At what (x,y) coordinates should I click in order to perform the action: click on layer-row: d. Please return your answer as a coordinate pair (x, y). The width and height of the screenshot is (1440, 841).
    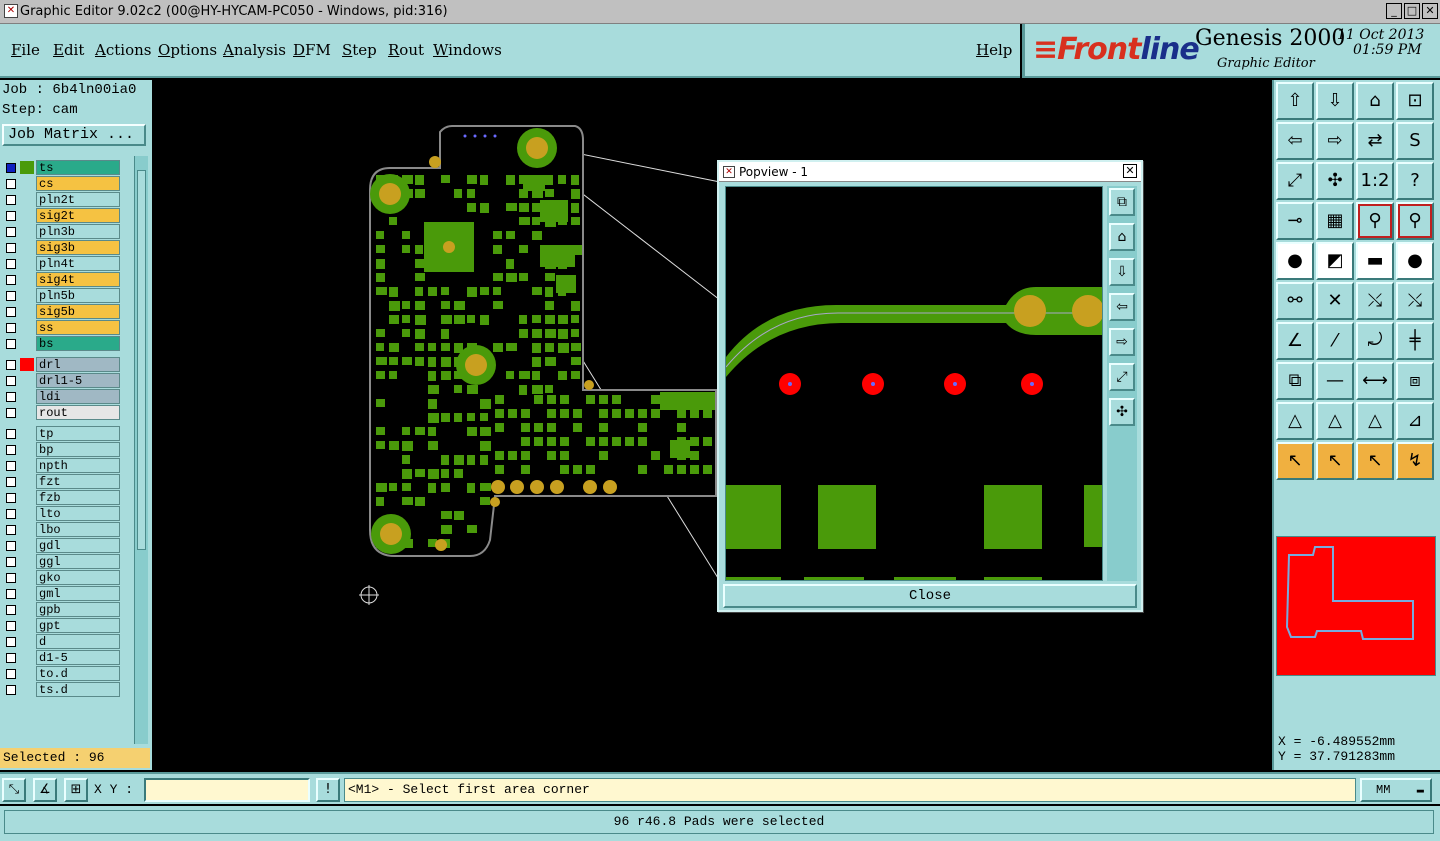
    Looking at the image, I should click on (67, 641).